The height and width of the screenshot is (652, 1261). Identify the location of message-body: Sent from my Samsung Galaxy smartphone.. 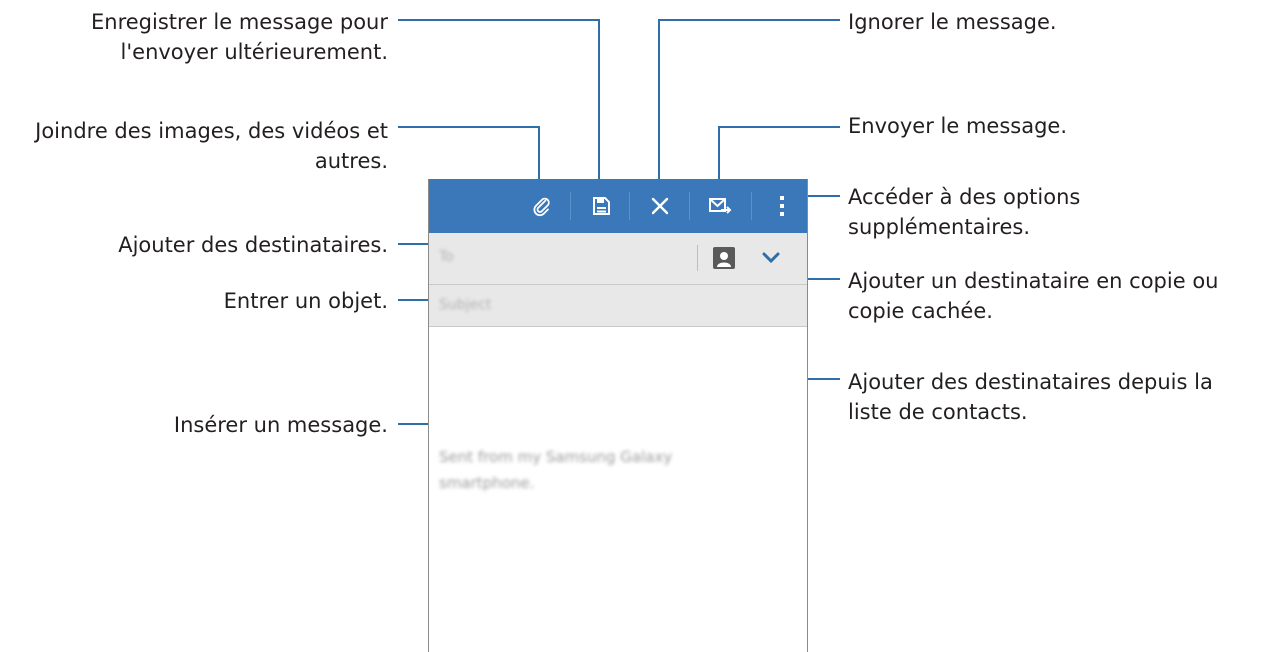
(569, 470).